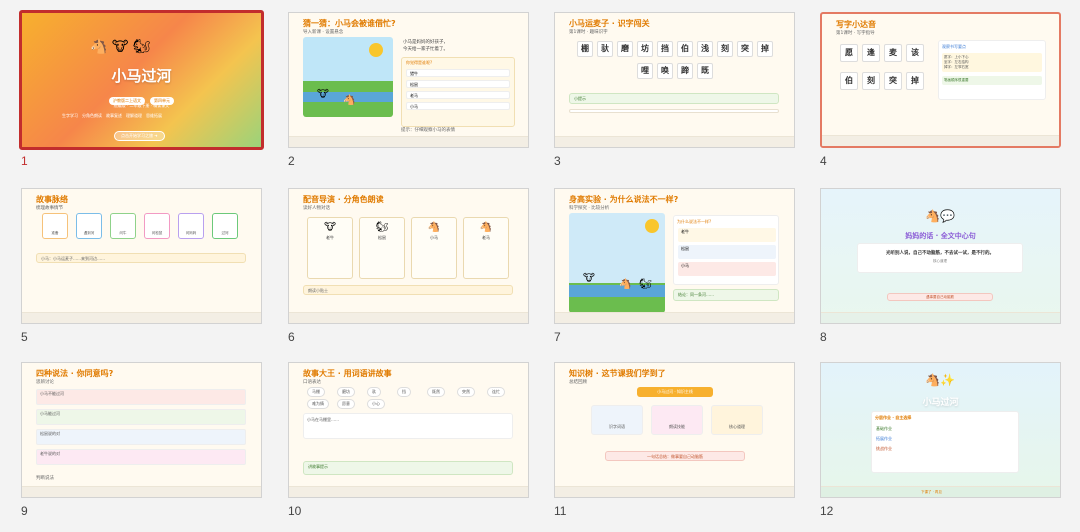 This screenshot has height=532, width=1080. What do you see at coordinates (645, 71) in the screenshot?
I see `char-cell: 哩` at bounding box center [645, 71].